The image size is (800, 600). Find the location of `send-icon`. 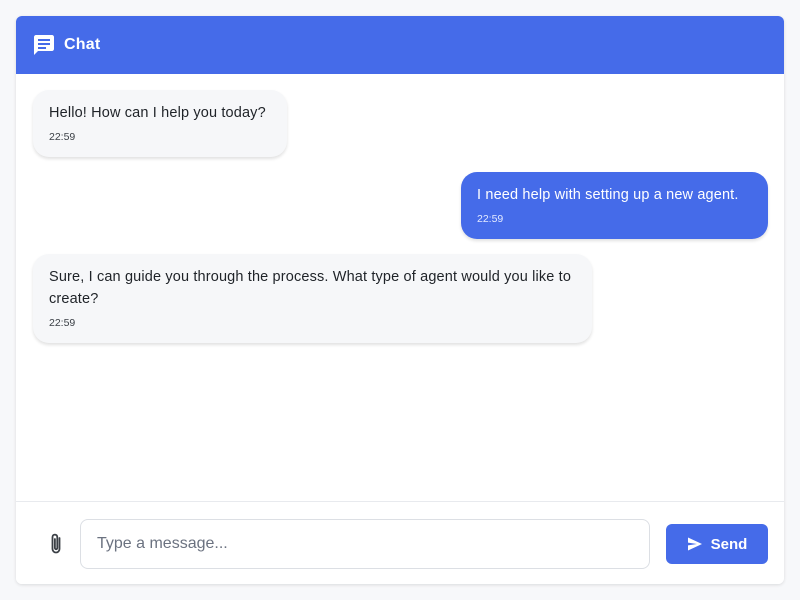

send-icon is located at coordinates (695, 544).